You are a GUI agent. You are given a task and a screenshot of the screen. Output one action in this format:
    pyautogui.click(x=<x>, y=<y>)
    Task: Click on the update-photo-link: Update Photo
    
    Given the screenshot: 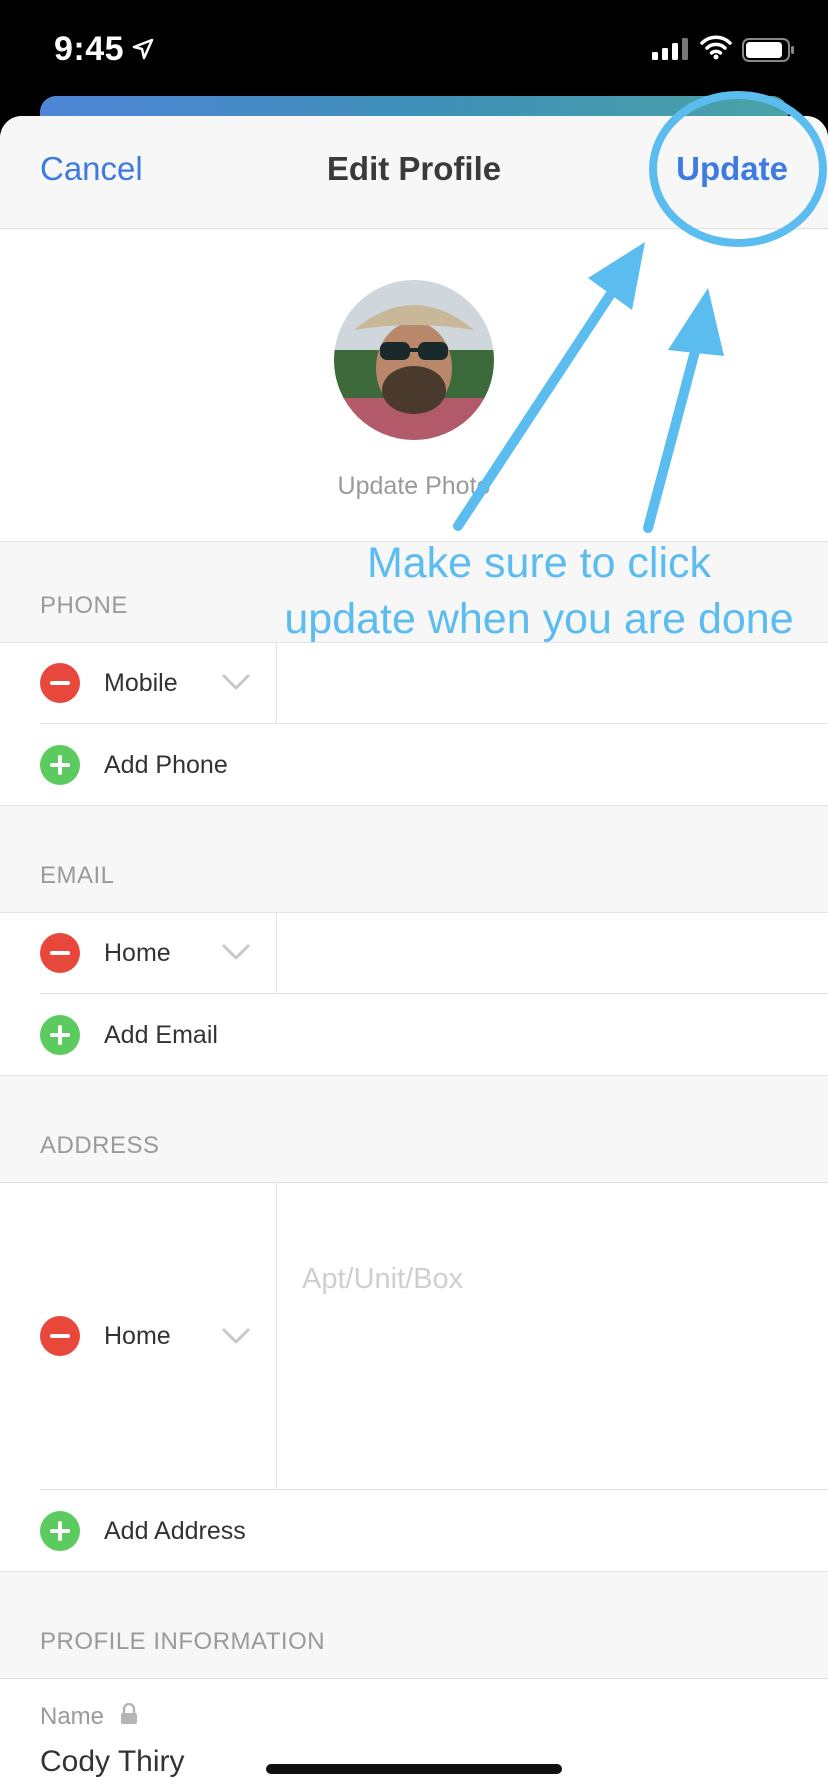 What is the action you would take?
    pyautogui.click(x=414, y=486)
    